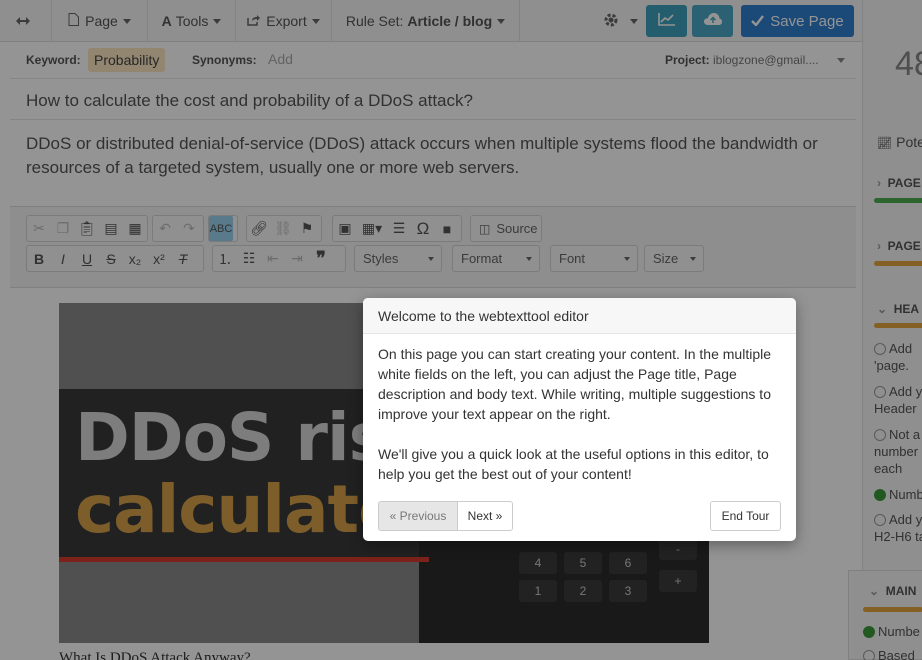 This screenshot has width=922, height=660. Describe the element at coordinates (345, 228) in the screenshot. I see `image-icon: ▣` at that location.